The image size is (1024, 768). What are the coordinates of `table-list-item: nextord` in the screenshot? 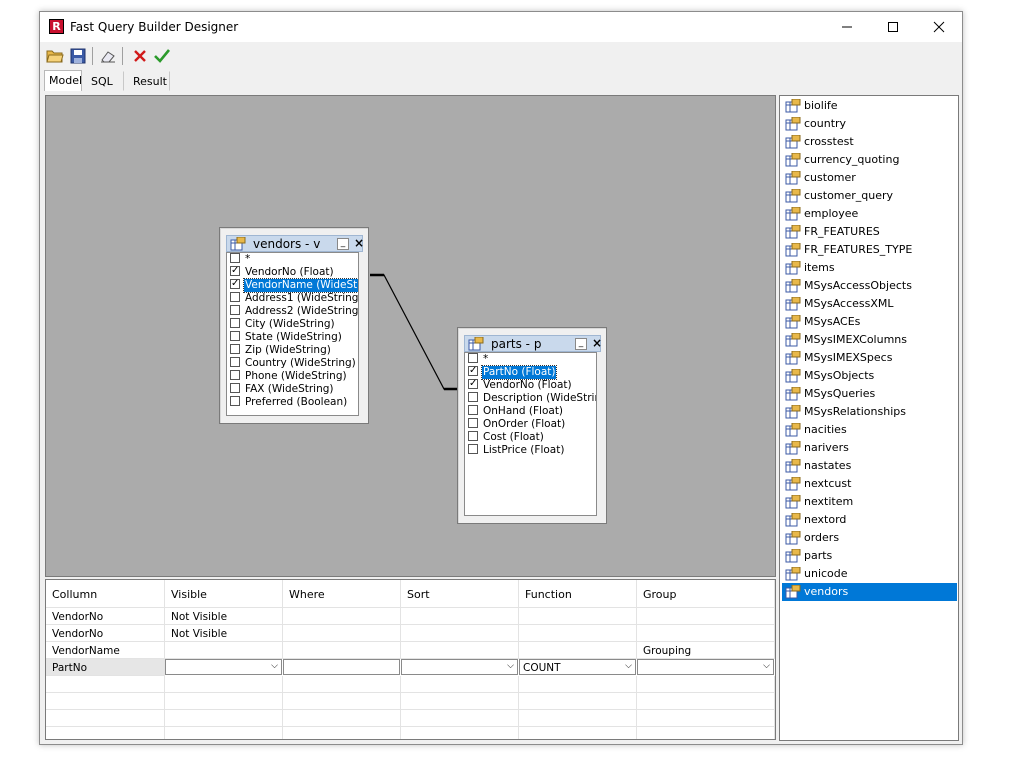 It's located at (869, 520).